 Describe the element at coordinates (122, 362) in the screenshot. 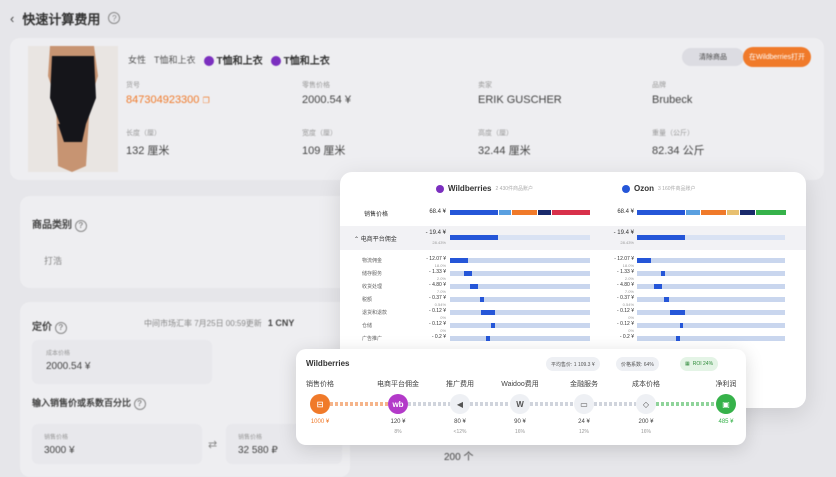

I see `cost-price-field: 成本价格 2000.54 ¥` at that location.